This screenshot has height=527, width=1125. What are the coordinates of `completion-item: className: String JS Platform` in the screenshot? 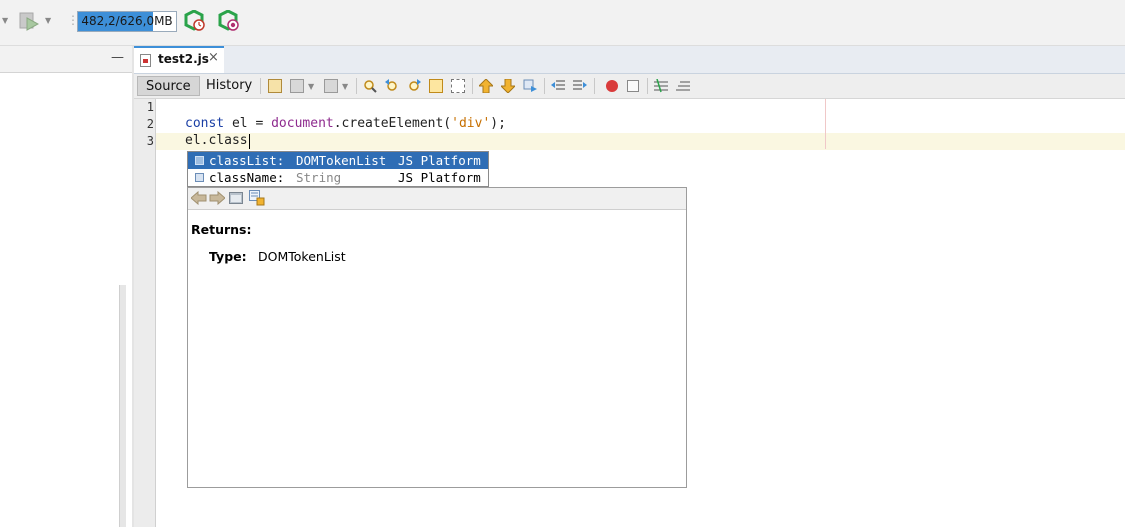 It's located at (338, 177).